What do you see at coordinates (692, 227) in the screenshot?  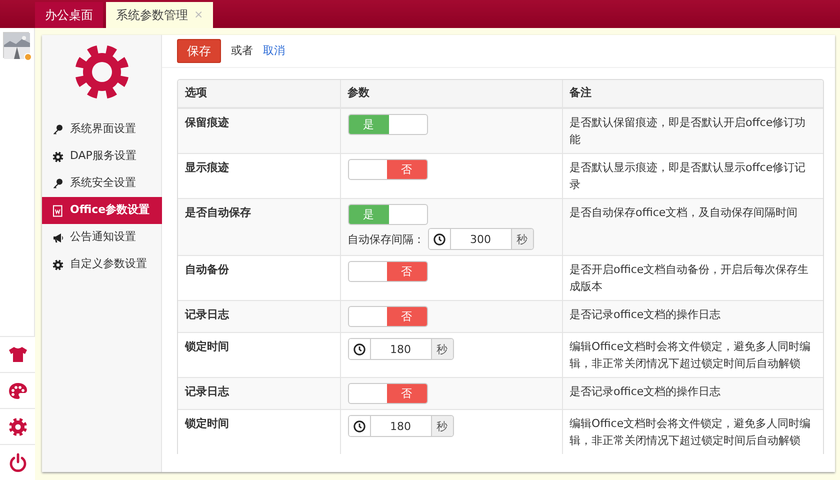 I see `table-cell: 是否自动保存office文档，及自动保存间隔时间` at bounding box center [692, 227].